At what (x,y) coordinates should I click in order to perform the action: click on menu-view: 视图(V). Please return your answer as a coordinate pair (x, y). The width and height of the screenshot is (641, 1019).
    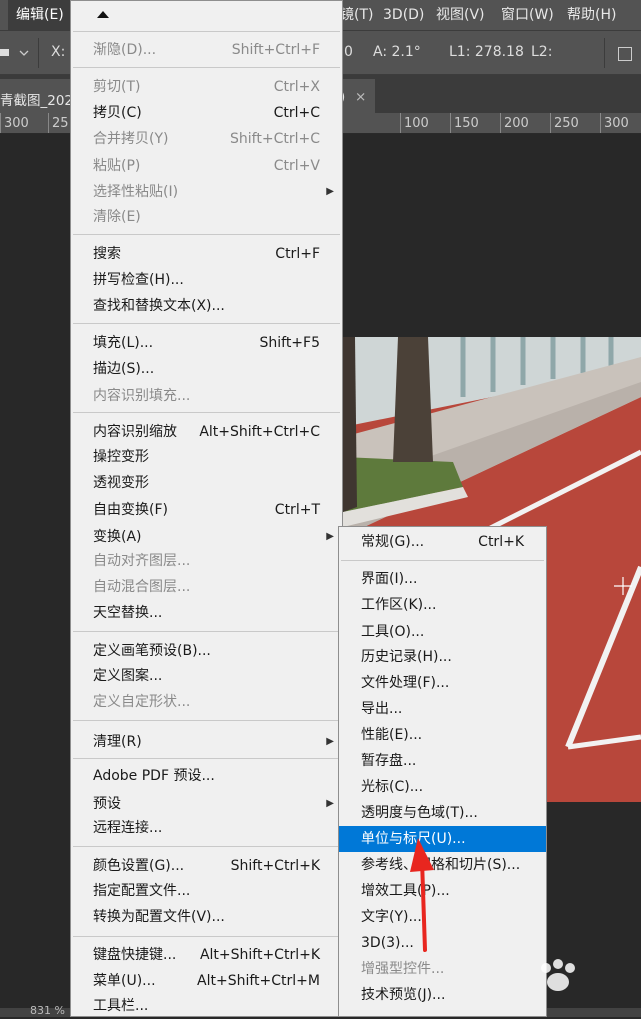
    Looking at the image, I should click on (460, 15).